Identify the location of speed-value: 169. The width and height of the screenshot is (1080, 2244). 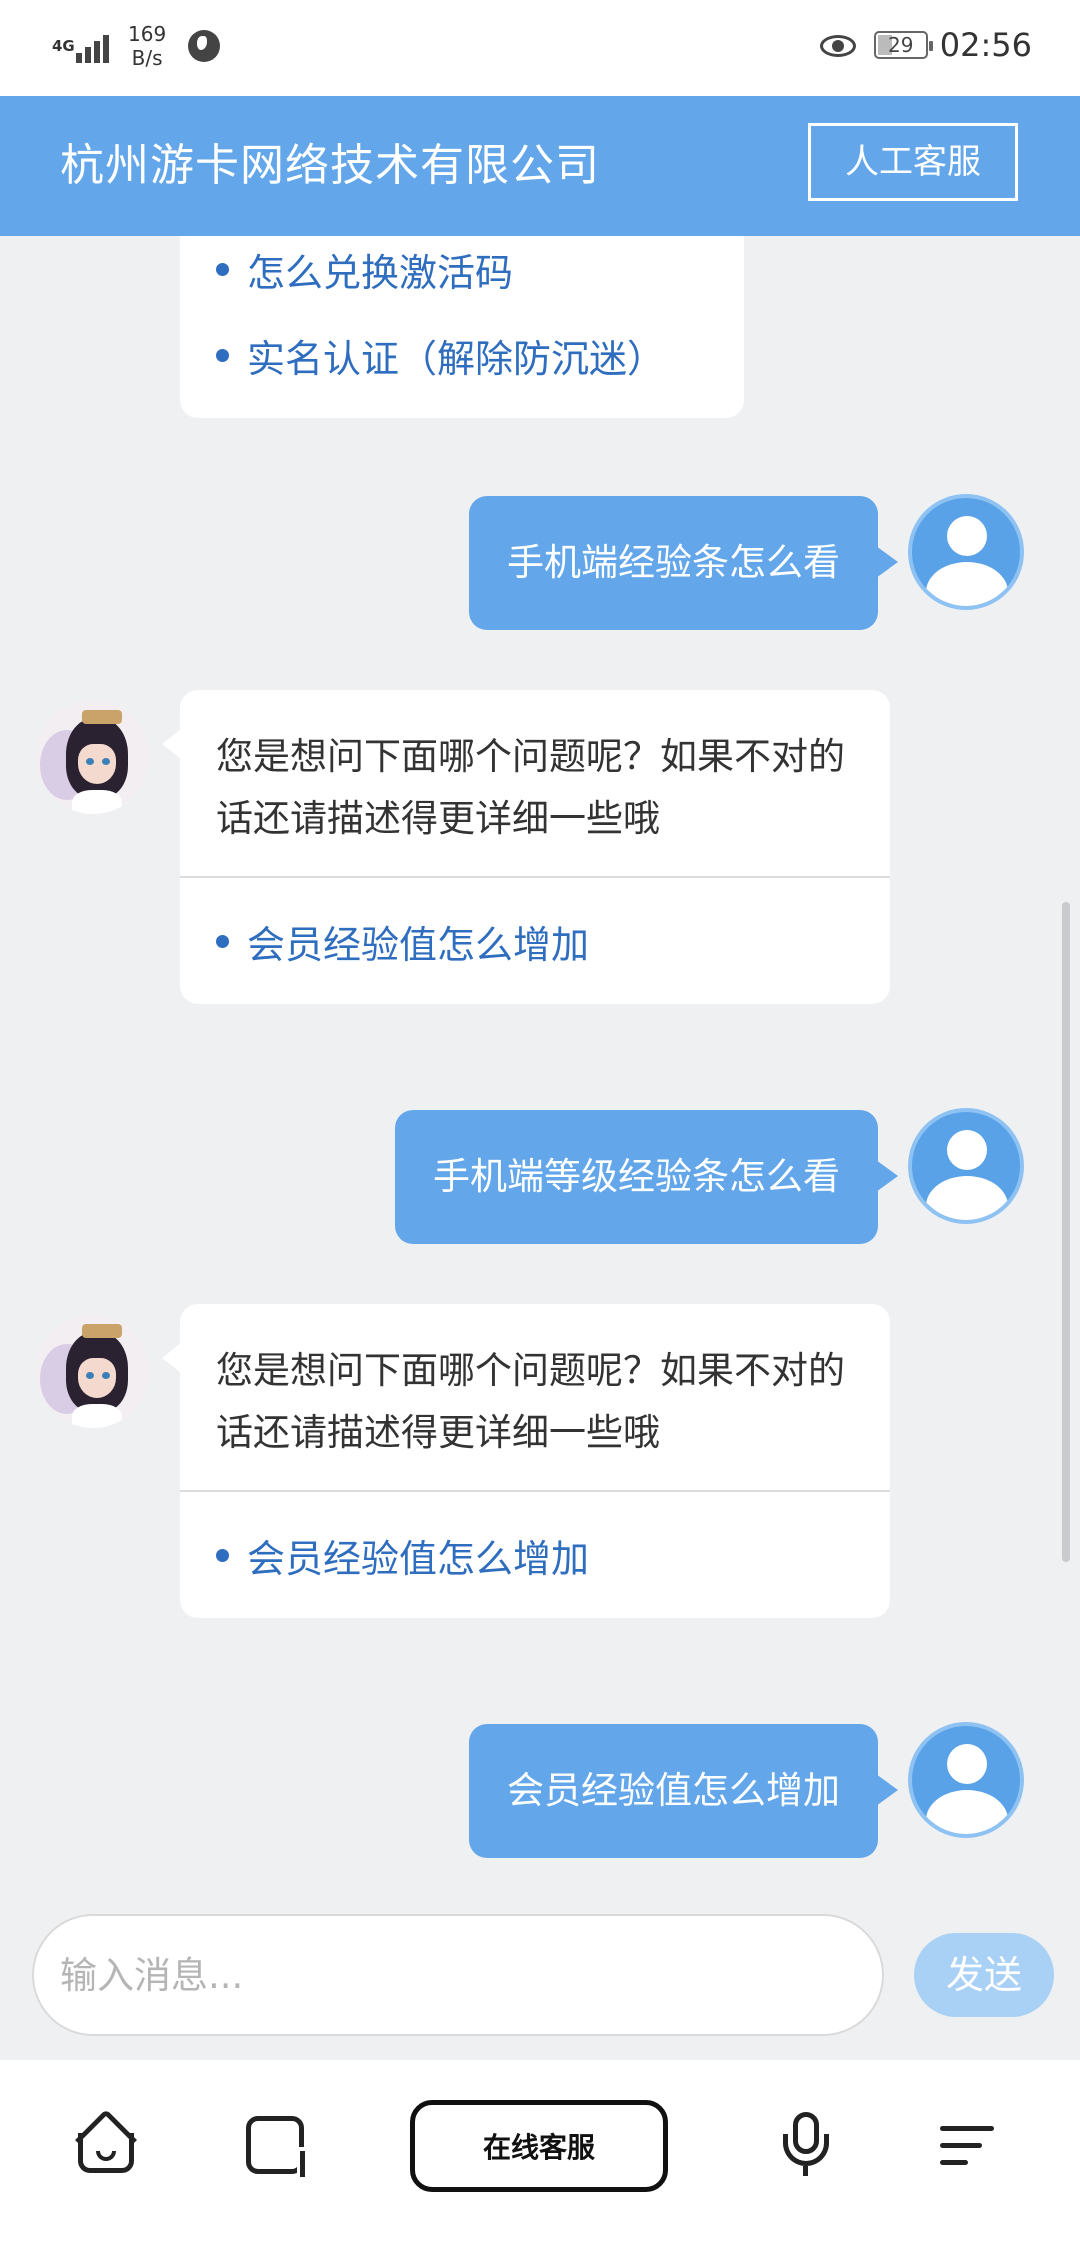
(147, 34).